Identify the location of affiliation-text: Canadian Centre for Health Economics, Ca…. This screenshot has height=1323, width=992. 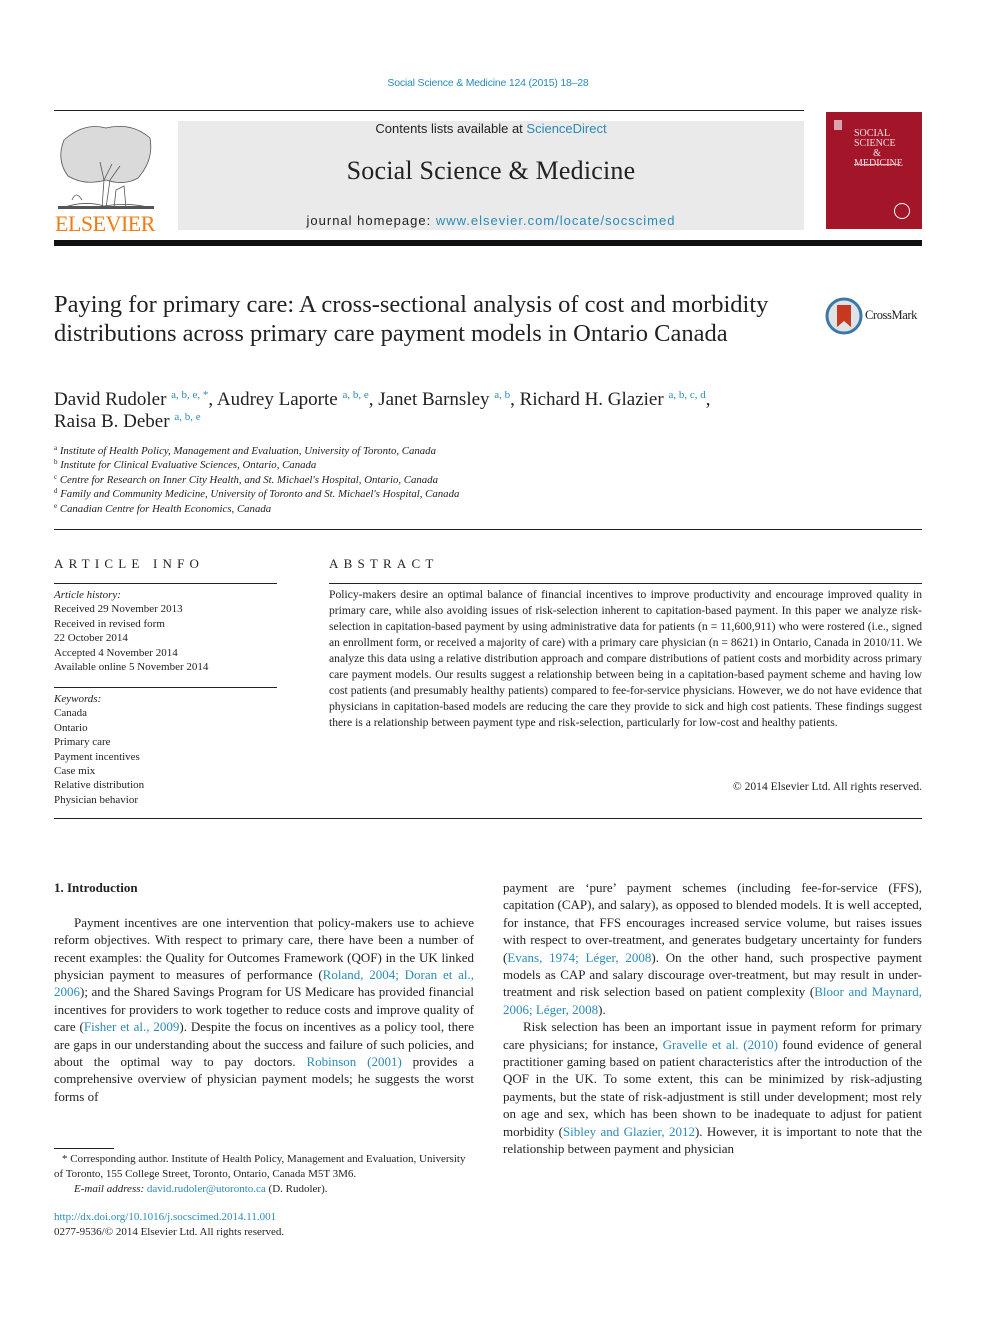
(165, 508).